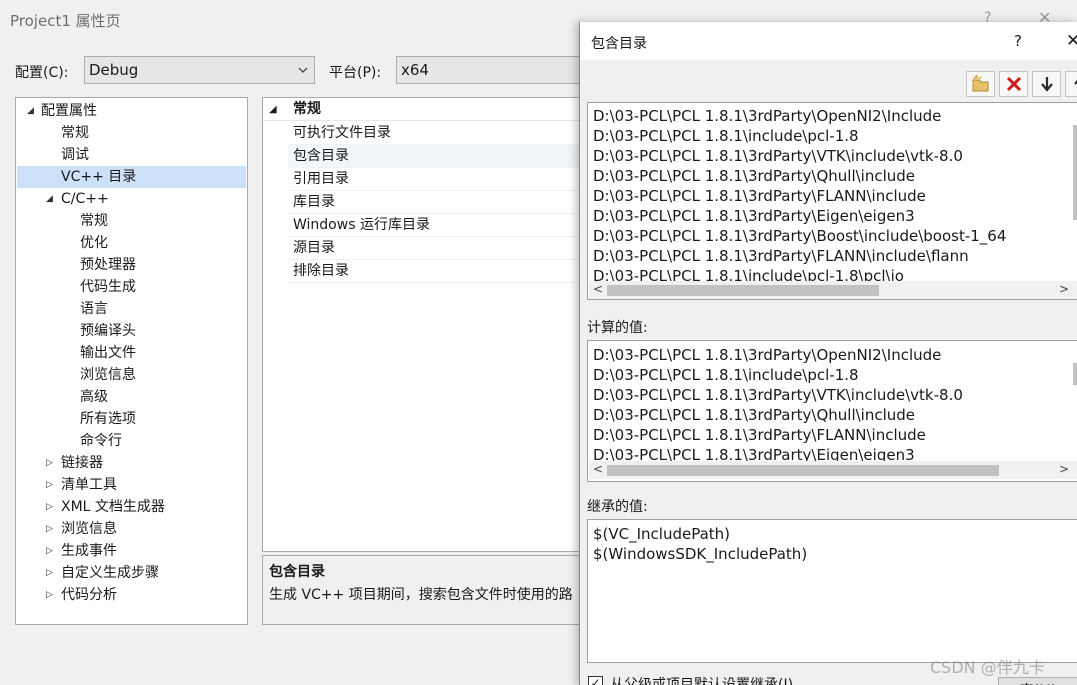  I want to click on grid-row: 源目录, so click(435, 248).